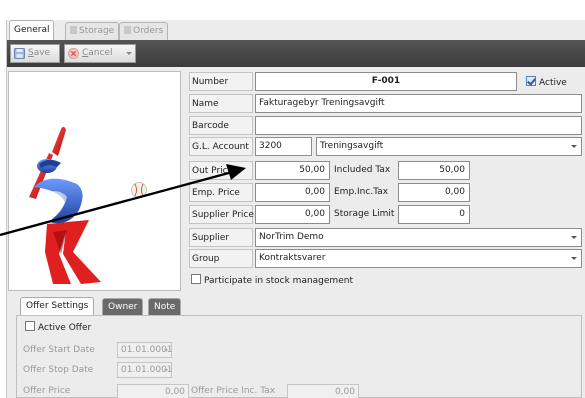 The image size is (585, 398). Describe the element at coordinates (221, 146) in the screenshot. I see `gl-account-label: G.L. Account` at that location.